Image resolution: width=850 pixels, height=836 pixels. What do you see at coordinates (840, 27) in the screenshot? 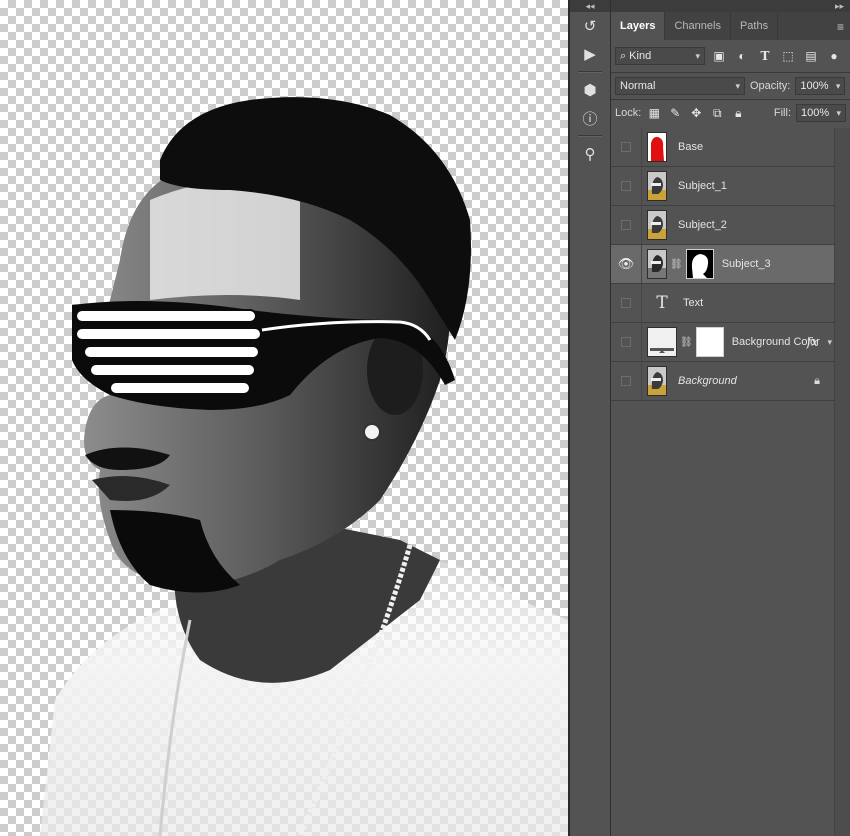
I see `panel-menu-icon: ≡` at bounding box center [840, 27].